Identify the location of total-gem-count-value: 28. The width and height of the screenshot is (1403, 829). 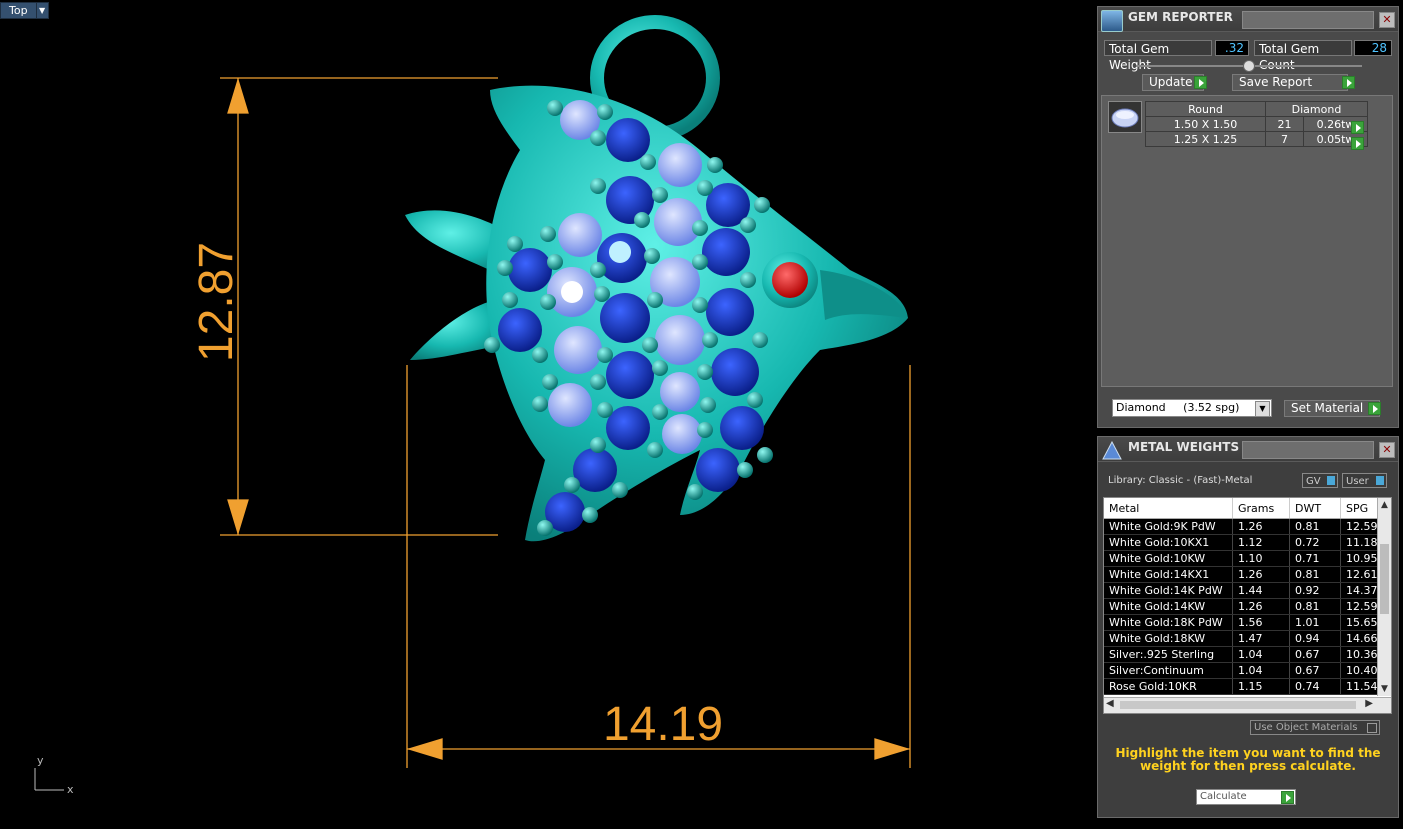
(1373, 48).